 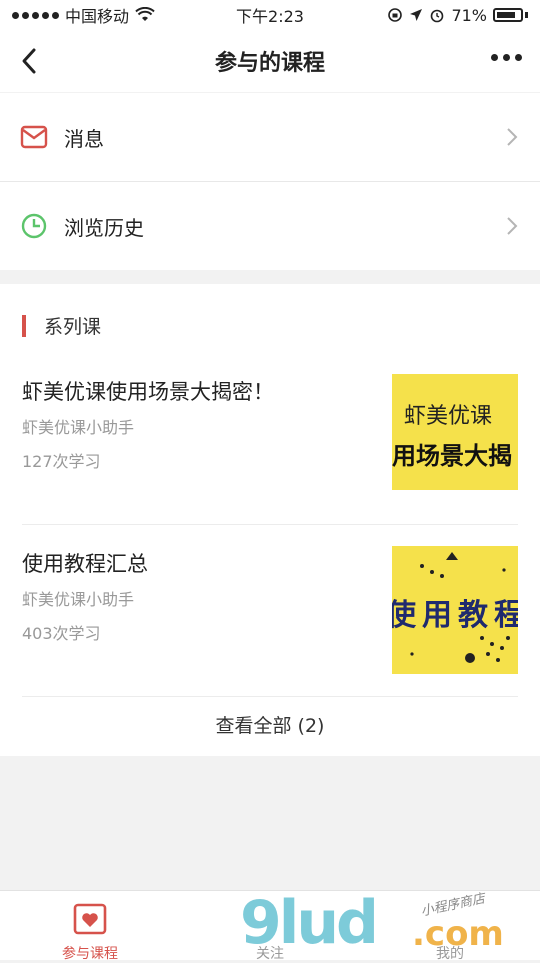 What do you see at coordinates (270, 524) in the screenshot?
I see `divider` at bounding box center [270, 524].